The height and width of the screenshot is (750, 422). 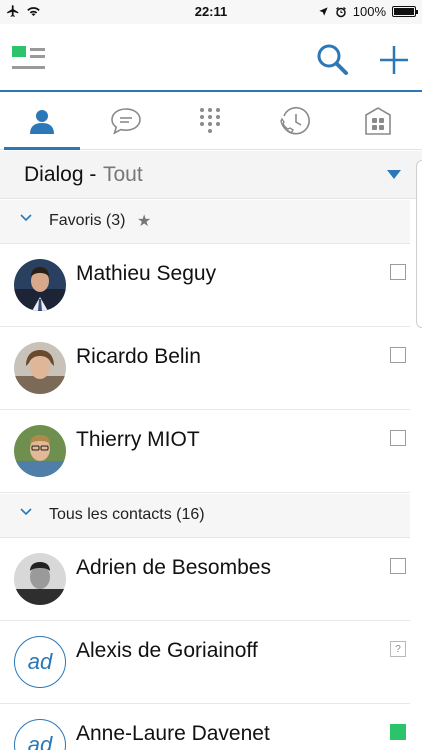 I want to click on contact-row-anne-laure-davenet: ad Anne-Laure Davenet, so click(x=205, y=727).